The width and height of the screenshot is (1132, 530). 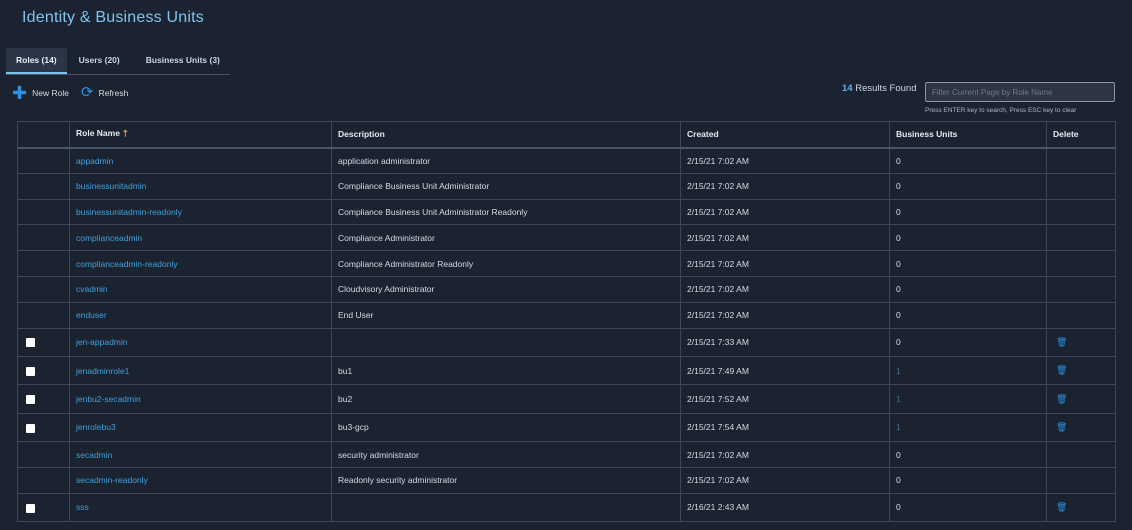 I want to click on role-name-link: complianceadmin-readonly, so click(x=200, y=263).